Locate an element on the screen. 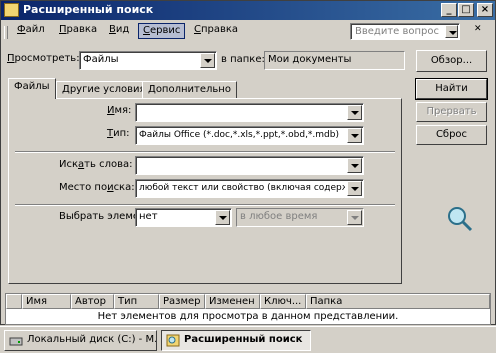 The width and height of the screenshot is (496, 353). drive-icon is located at coordinates (16, 341).